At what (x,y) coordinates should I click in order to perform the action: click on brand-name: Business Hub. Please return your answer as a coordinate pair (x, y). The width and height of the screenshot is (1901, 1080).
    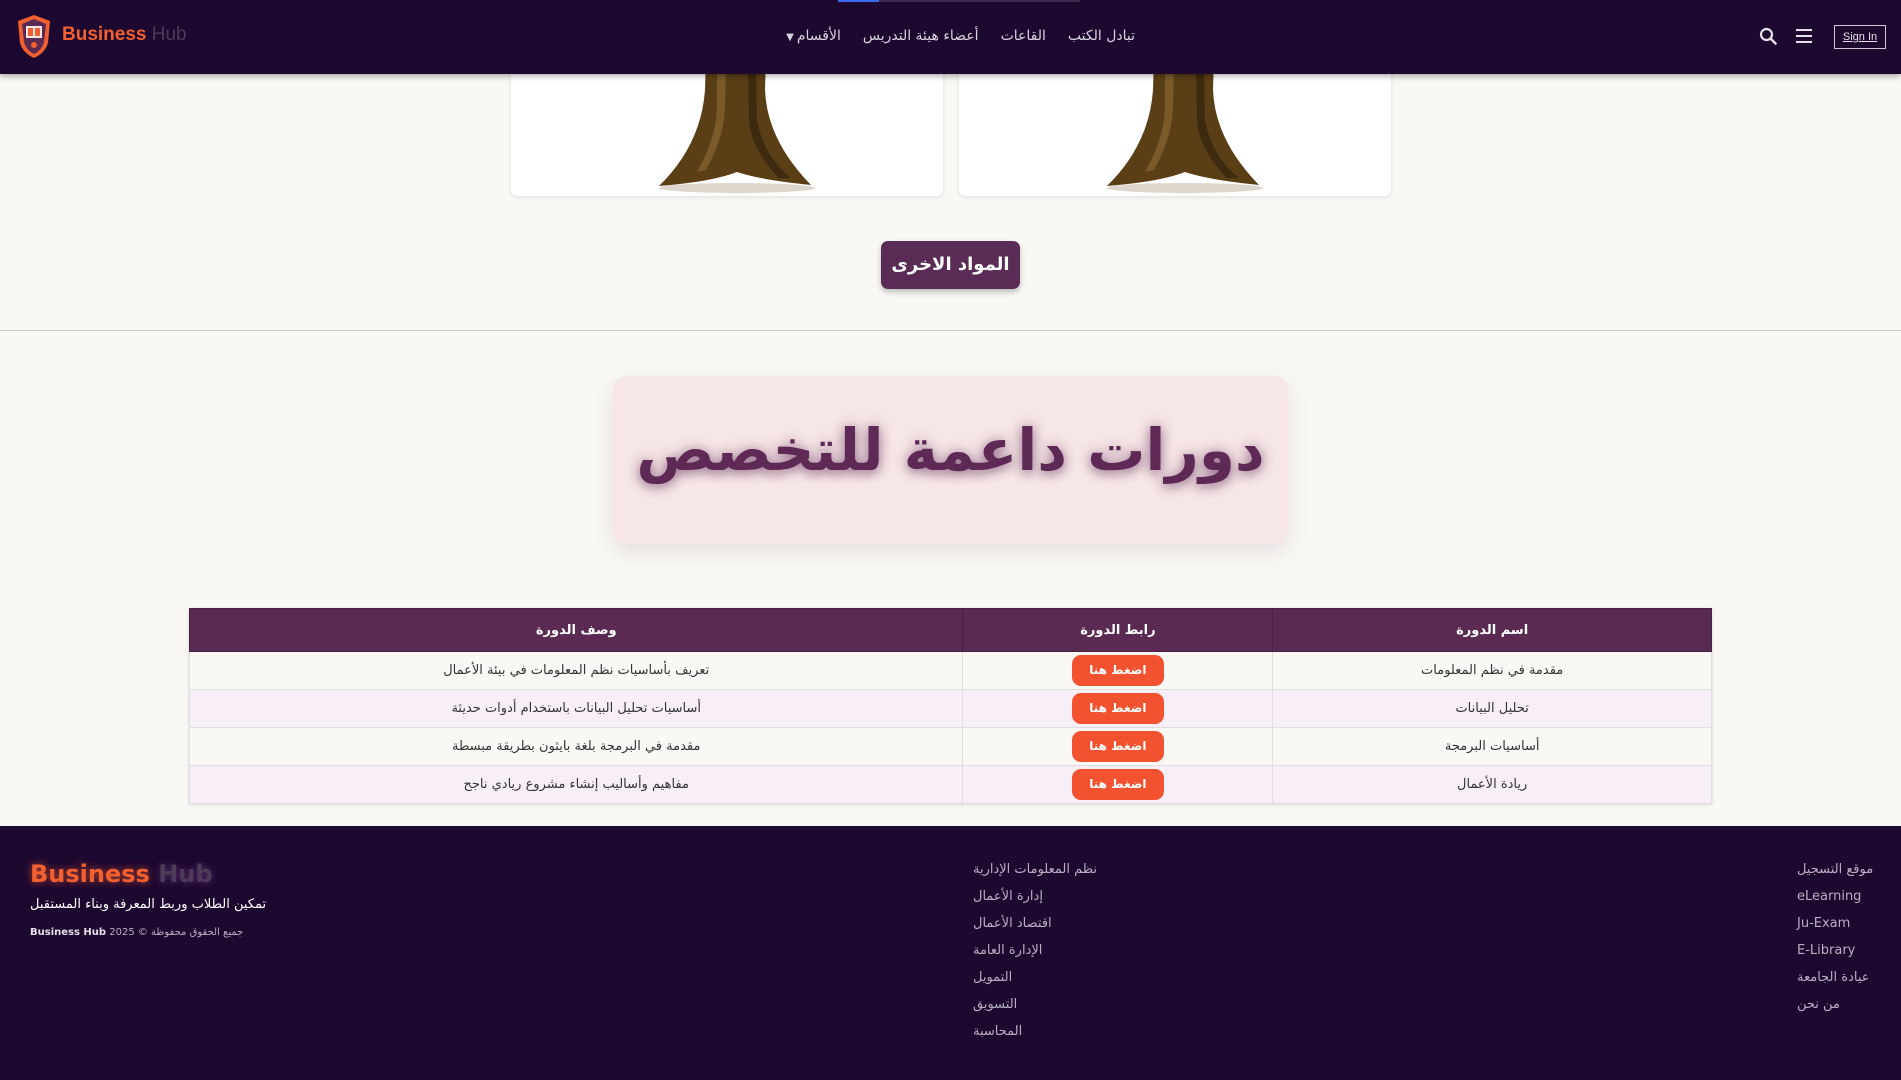
    Looking at the image, I should click on (124, 35).